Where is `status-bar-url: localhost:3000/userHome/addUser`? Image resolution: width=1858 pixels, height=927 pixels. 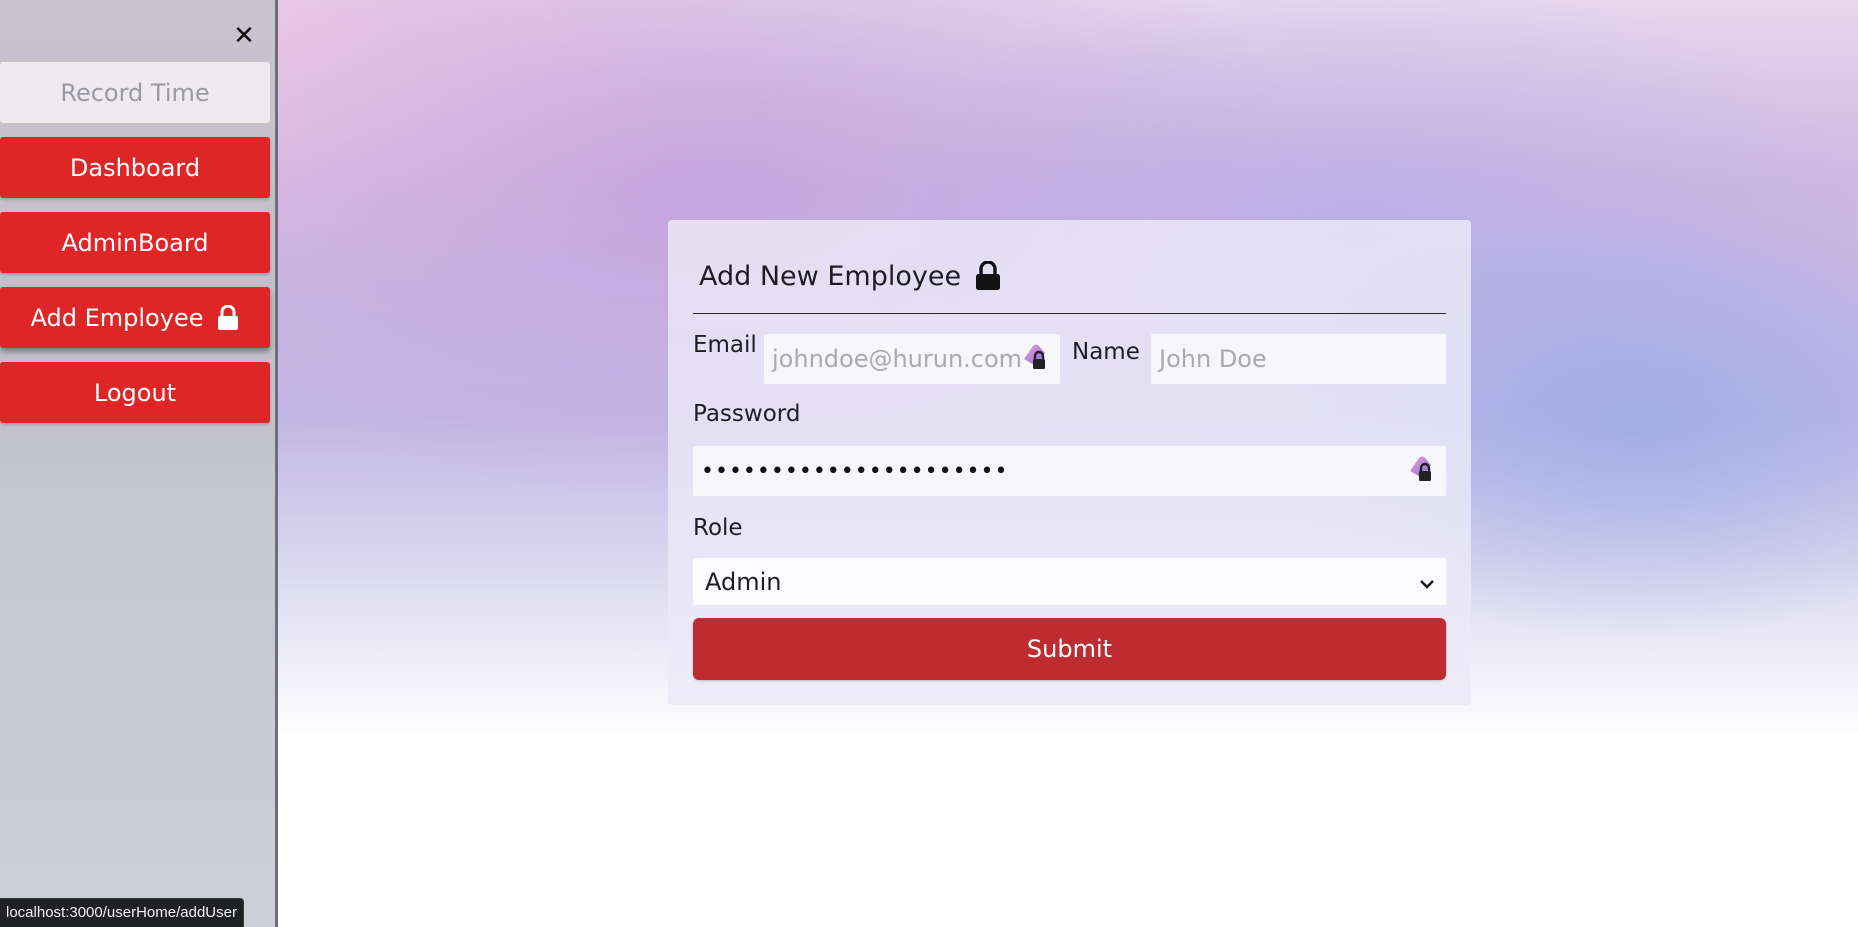 status-bar-url: localhost:3000/userHome/addUser is located at coordinates (122, 912).